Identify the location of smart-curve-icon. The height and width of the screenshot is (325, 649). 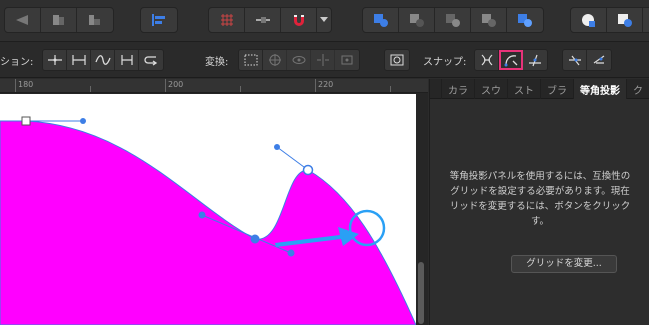
(103, 60).